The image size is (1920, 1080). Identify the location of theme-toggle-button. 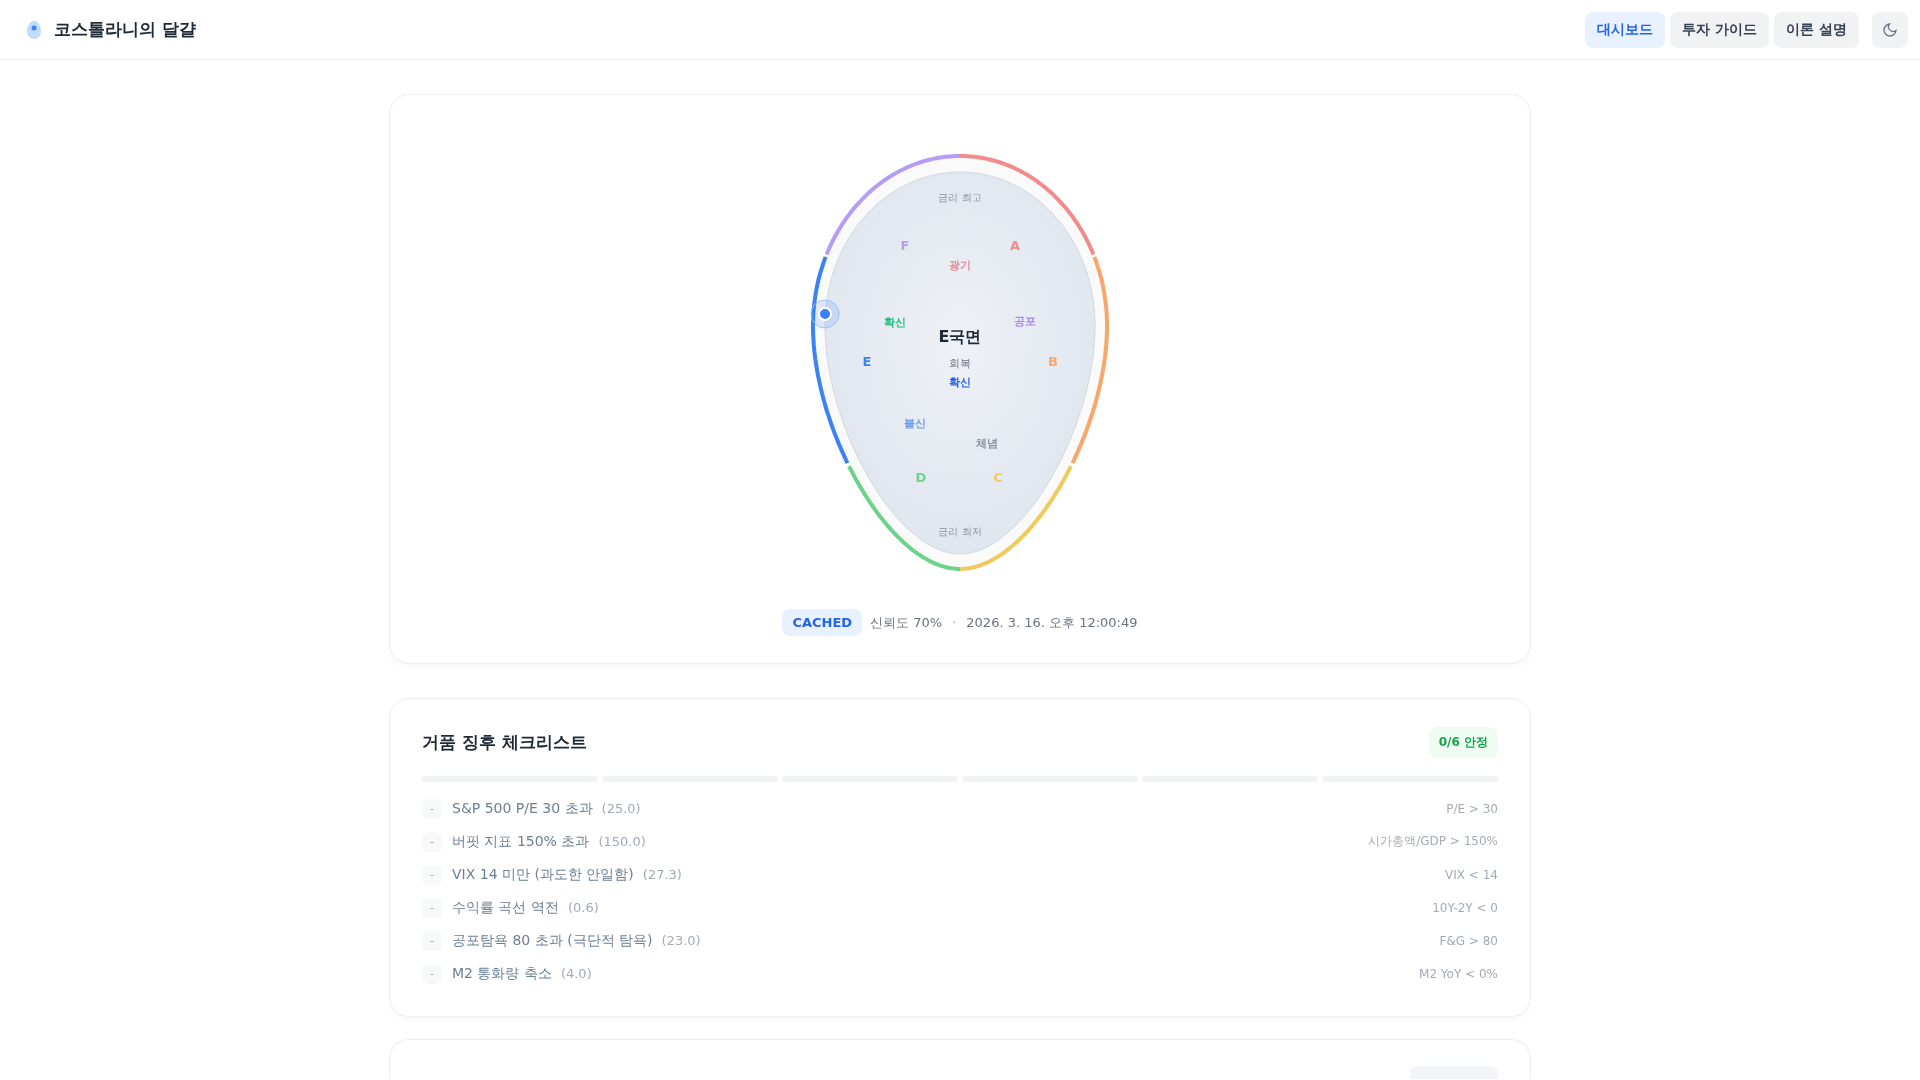
(1890, 29).